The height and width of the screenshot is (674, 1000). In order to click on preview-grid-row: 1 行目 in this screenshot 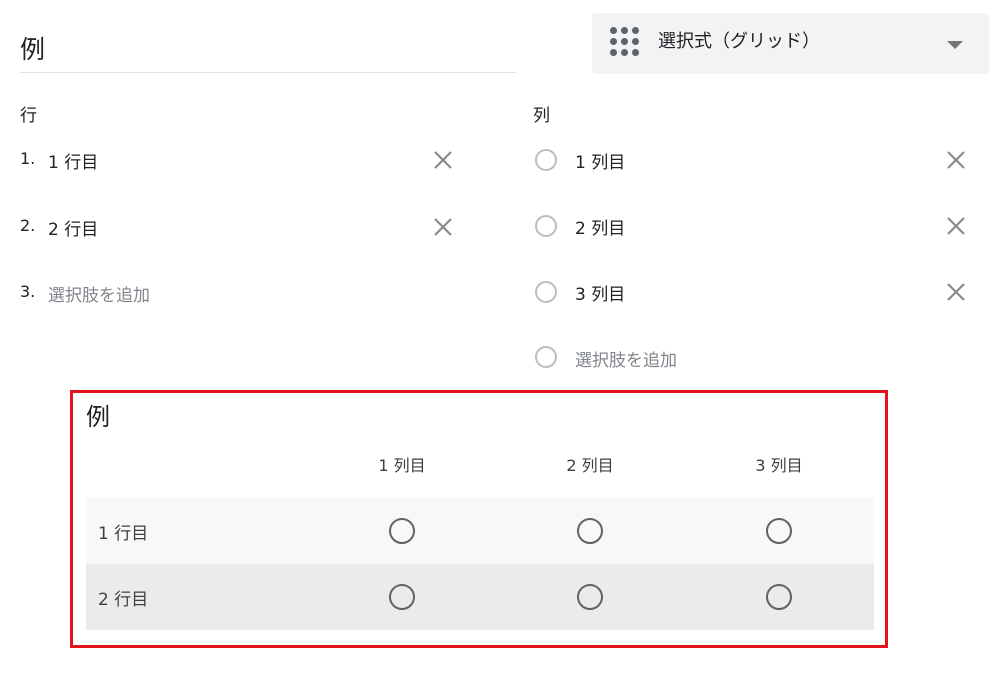, I will do `click(480, 531)`.